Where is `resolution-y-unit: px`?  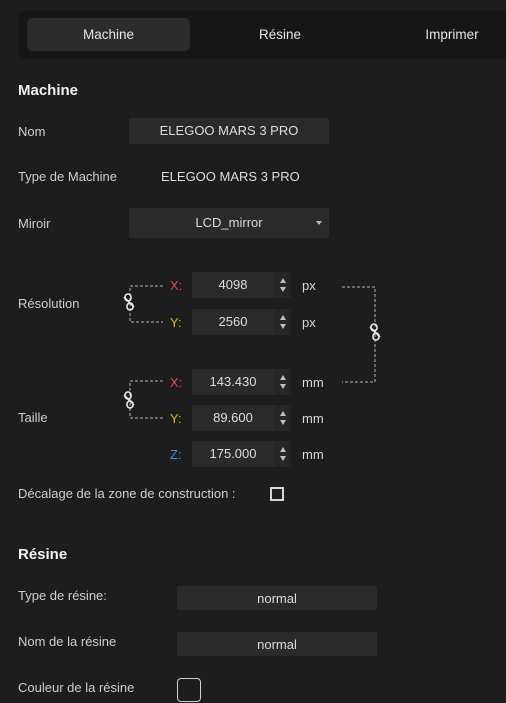 resolution-y-unit: px is located at coordinates (309, 322).